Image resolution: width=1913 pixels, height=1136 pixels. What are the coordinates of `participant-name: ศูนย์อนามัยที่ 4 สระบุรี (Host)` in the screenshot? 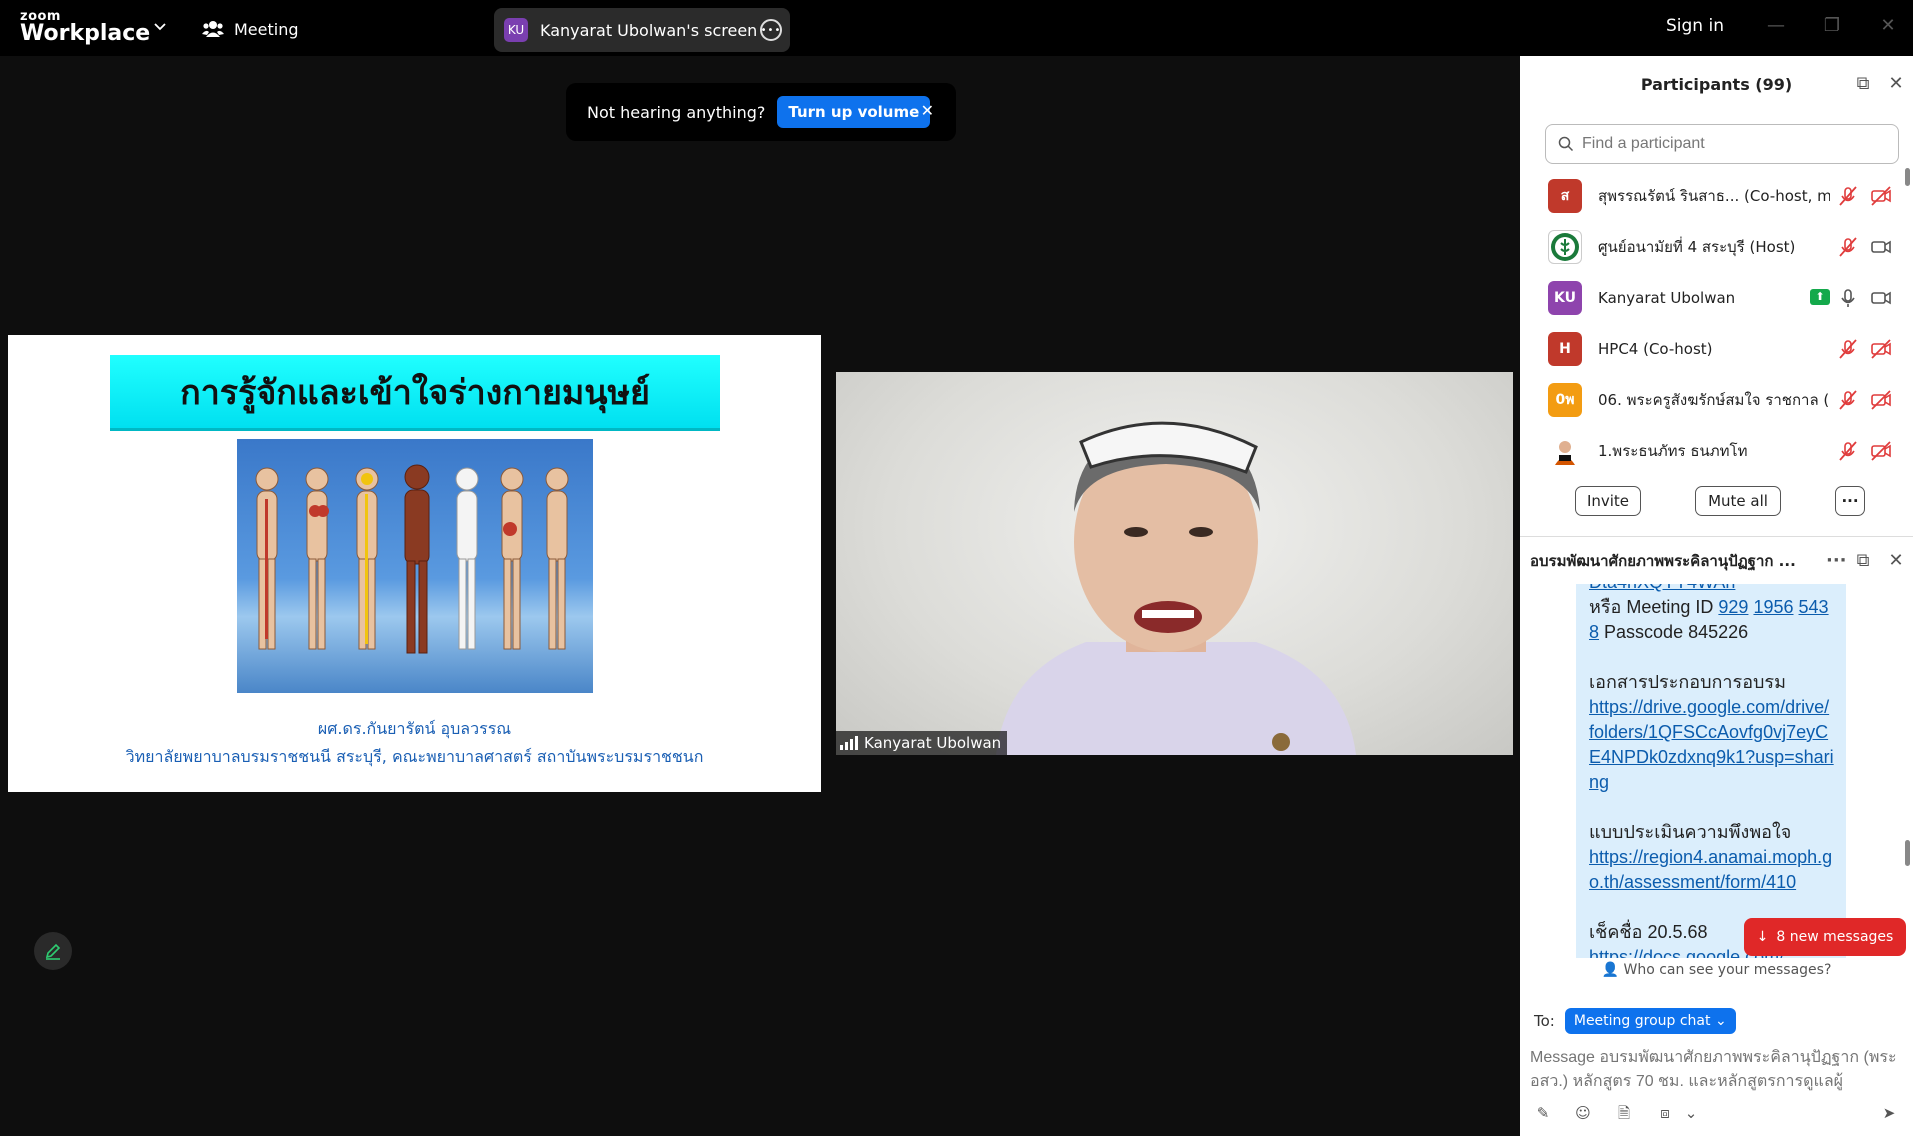 It's located at (1697, 246).